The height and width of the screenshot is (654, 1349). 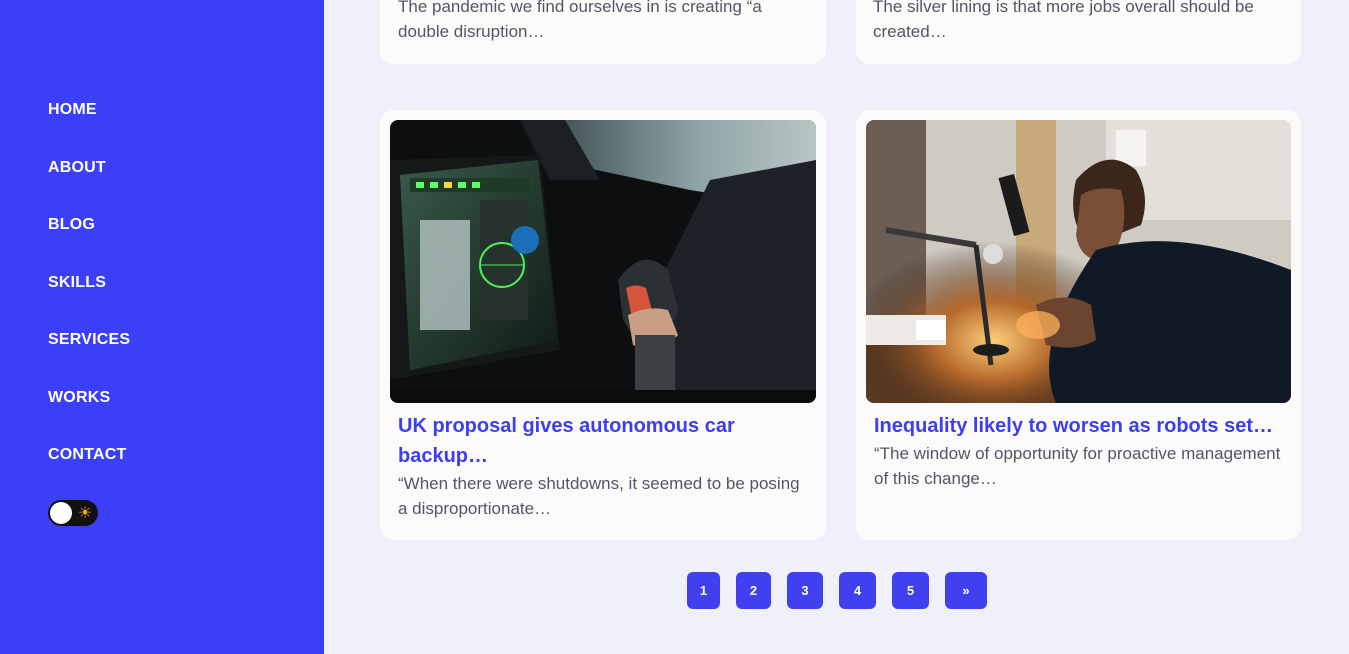 I want to click on nav-item-skills: SKILLS, so click(x=89, y=301).